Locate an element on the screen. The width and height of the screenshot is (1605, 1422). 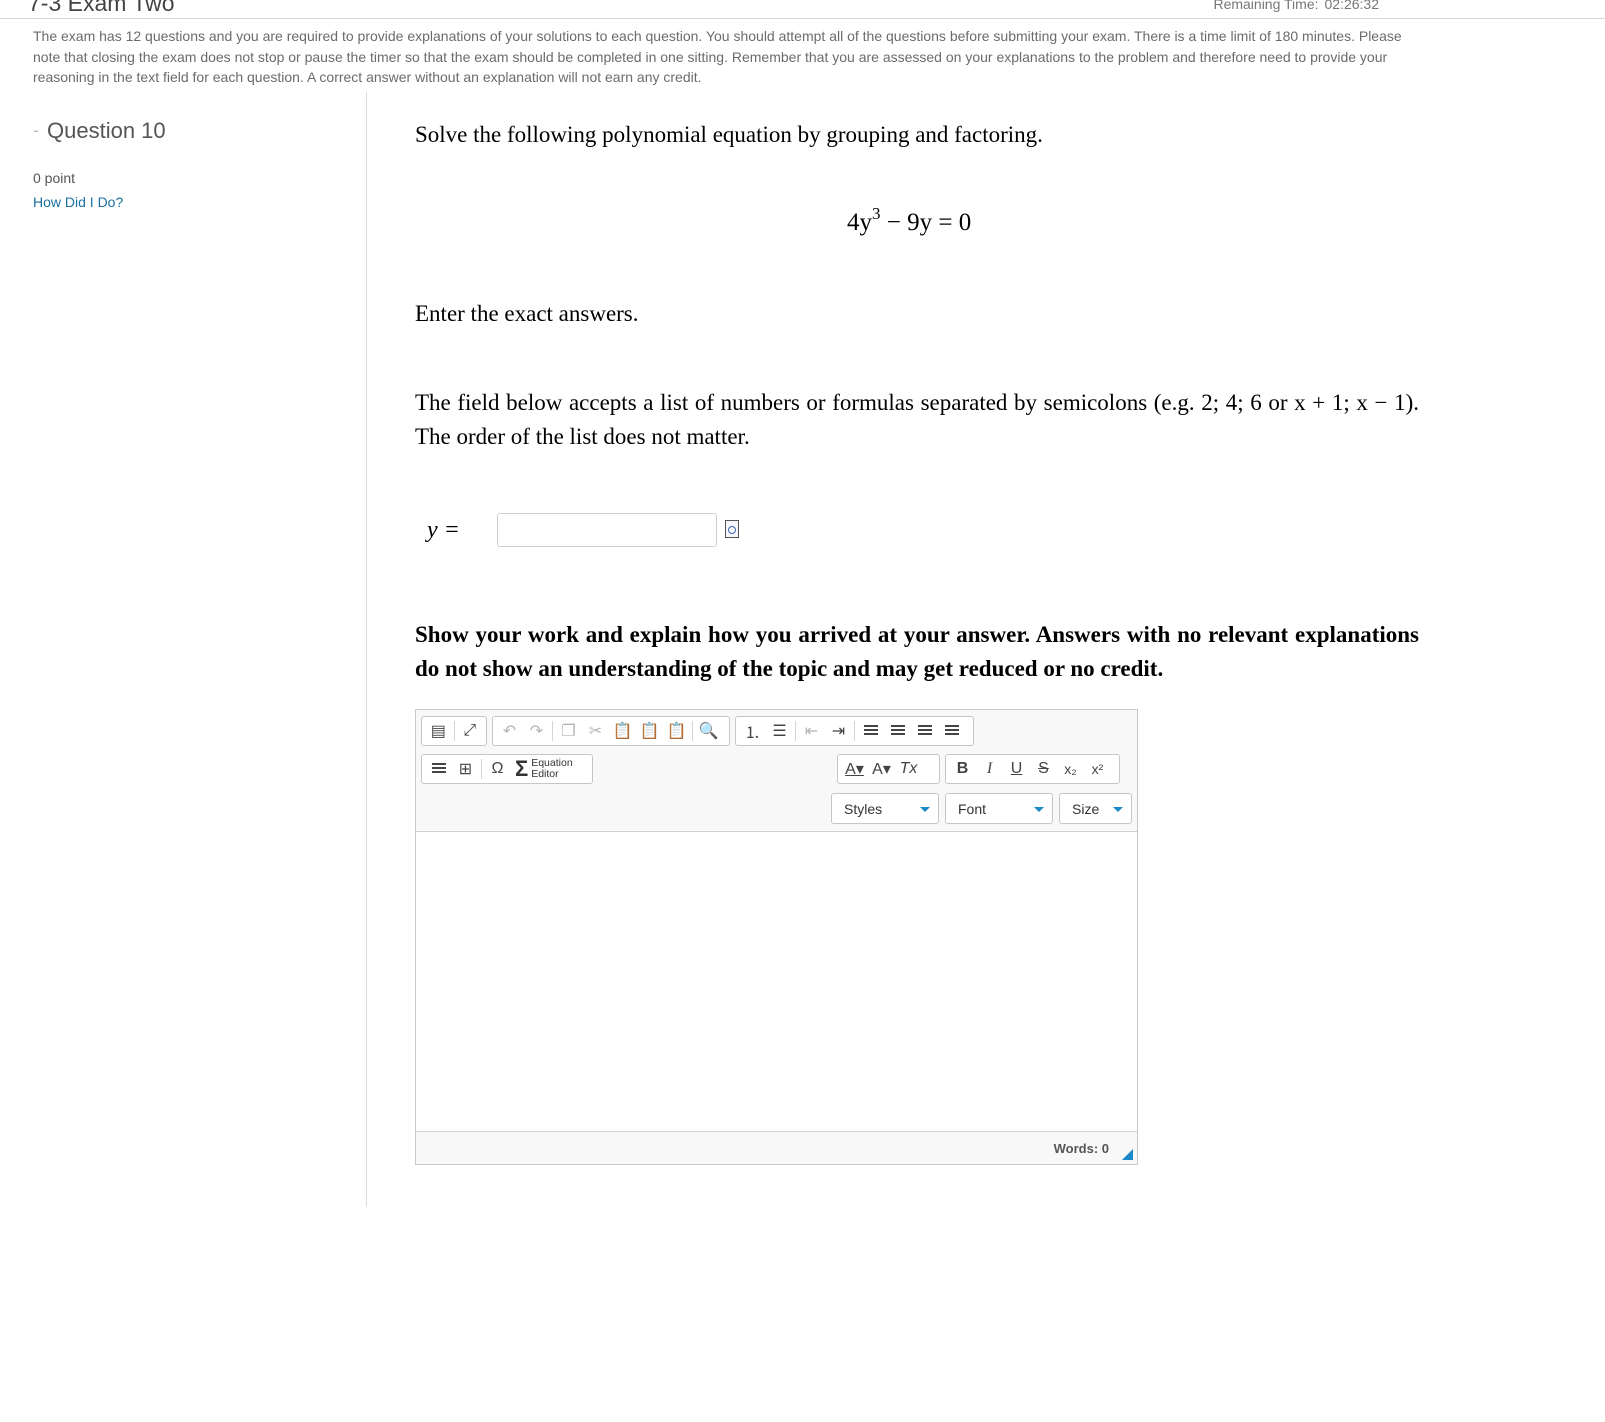
undo-icon: ↶ is located at coordinates (509, 731).